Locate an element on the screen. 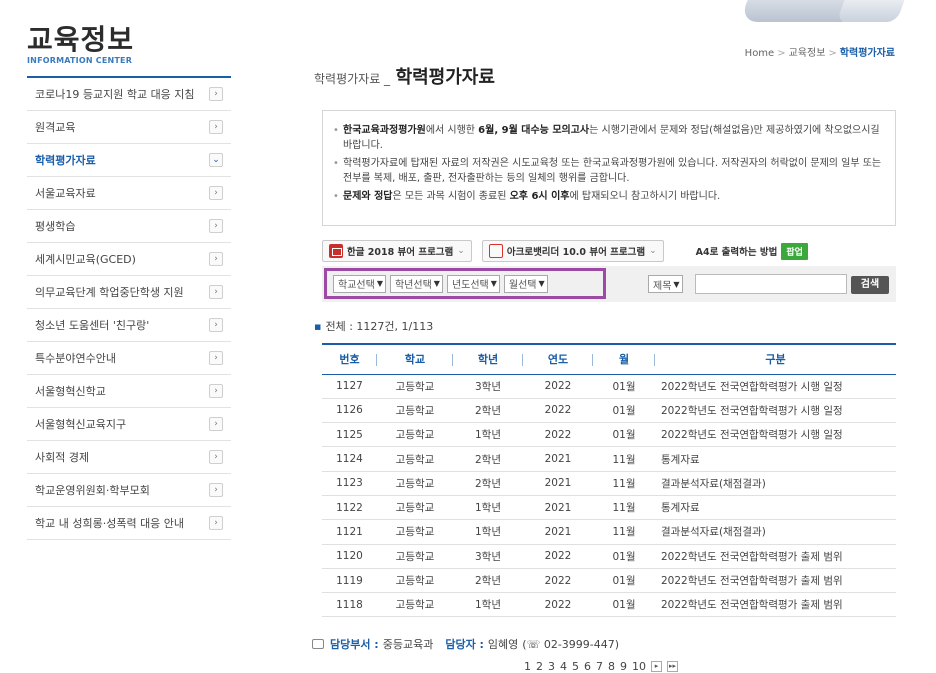 This screenshot has width=936, height=673. table-row: 1124 고등학교 2학년 2021 11월 통계자료 is located at coordinates (609, 459).